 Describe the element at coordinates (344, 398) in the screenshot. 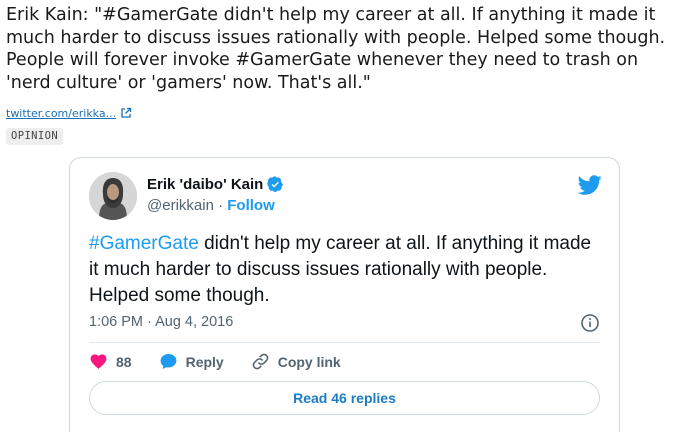

I see `read-replies-button: Read 46 replies` at that location.